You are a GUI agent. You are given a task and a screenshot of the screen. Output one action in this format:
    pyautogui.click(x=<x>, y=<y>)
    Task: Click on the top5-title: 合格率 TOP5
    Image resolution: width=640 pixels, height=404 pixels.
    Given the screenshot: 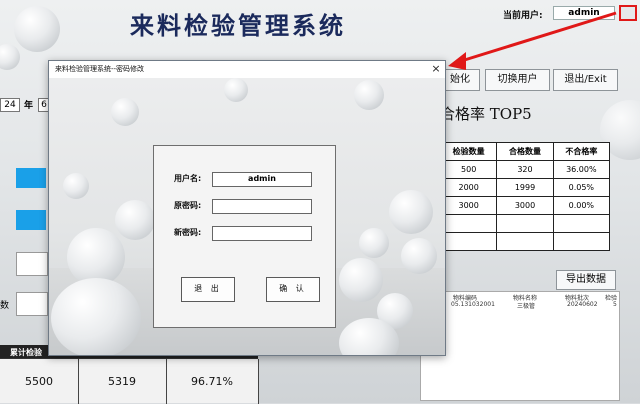 What is the action you would take?
    pyautogui.click(x=486, y=114)
    